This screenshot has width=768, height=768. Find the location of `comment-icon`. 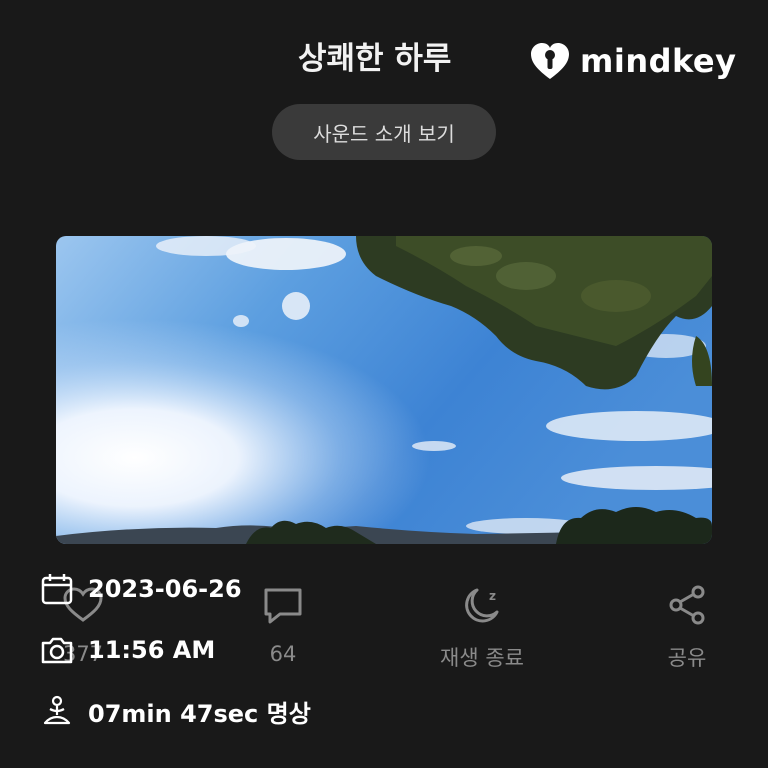

comment-icon is located at coordinates (283, 606).